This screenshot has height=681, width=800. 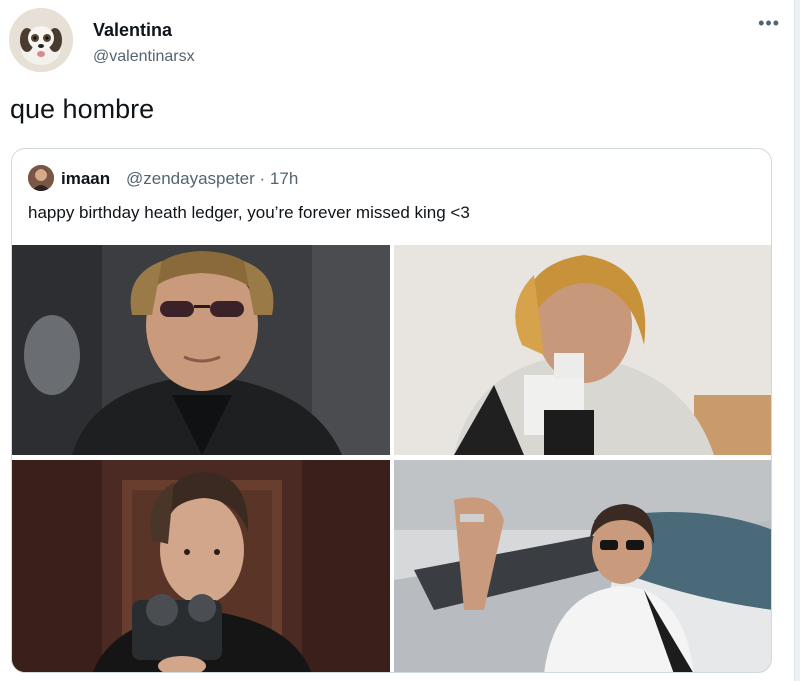 What do you see at coordinates (797, 340) in the screenshot?
I see `window-edge` at bounding box center [797, 340].